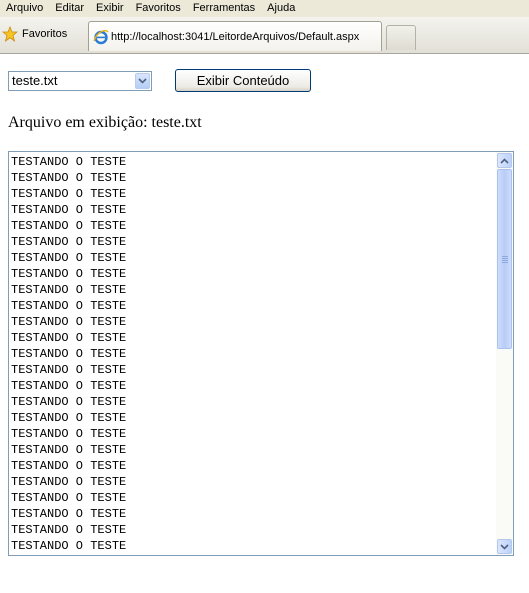 Image resolution: width=529 pixels, height=593 pixels. I want to click on favorites-button: Favoritos, so click(34, 34).